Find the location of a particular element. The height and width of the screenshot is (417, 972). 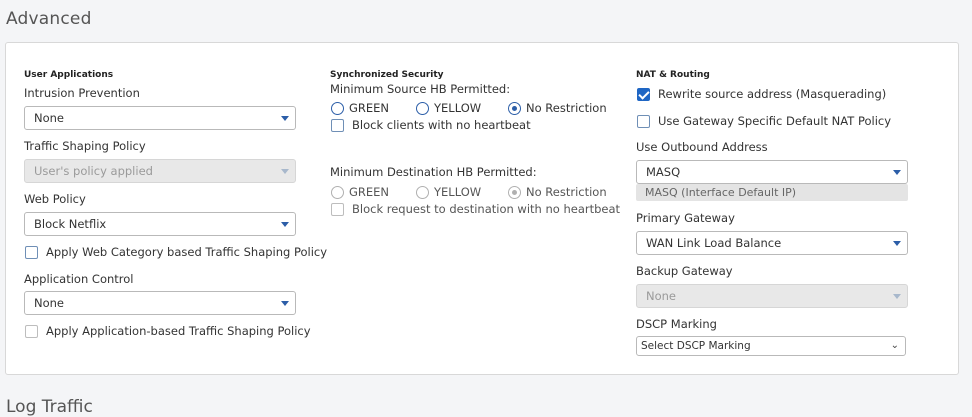

nat-routing-heading: NAT & Routing is located at coordinates (673, 75).